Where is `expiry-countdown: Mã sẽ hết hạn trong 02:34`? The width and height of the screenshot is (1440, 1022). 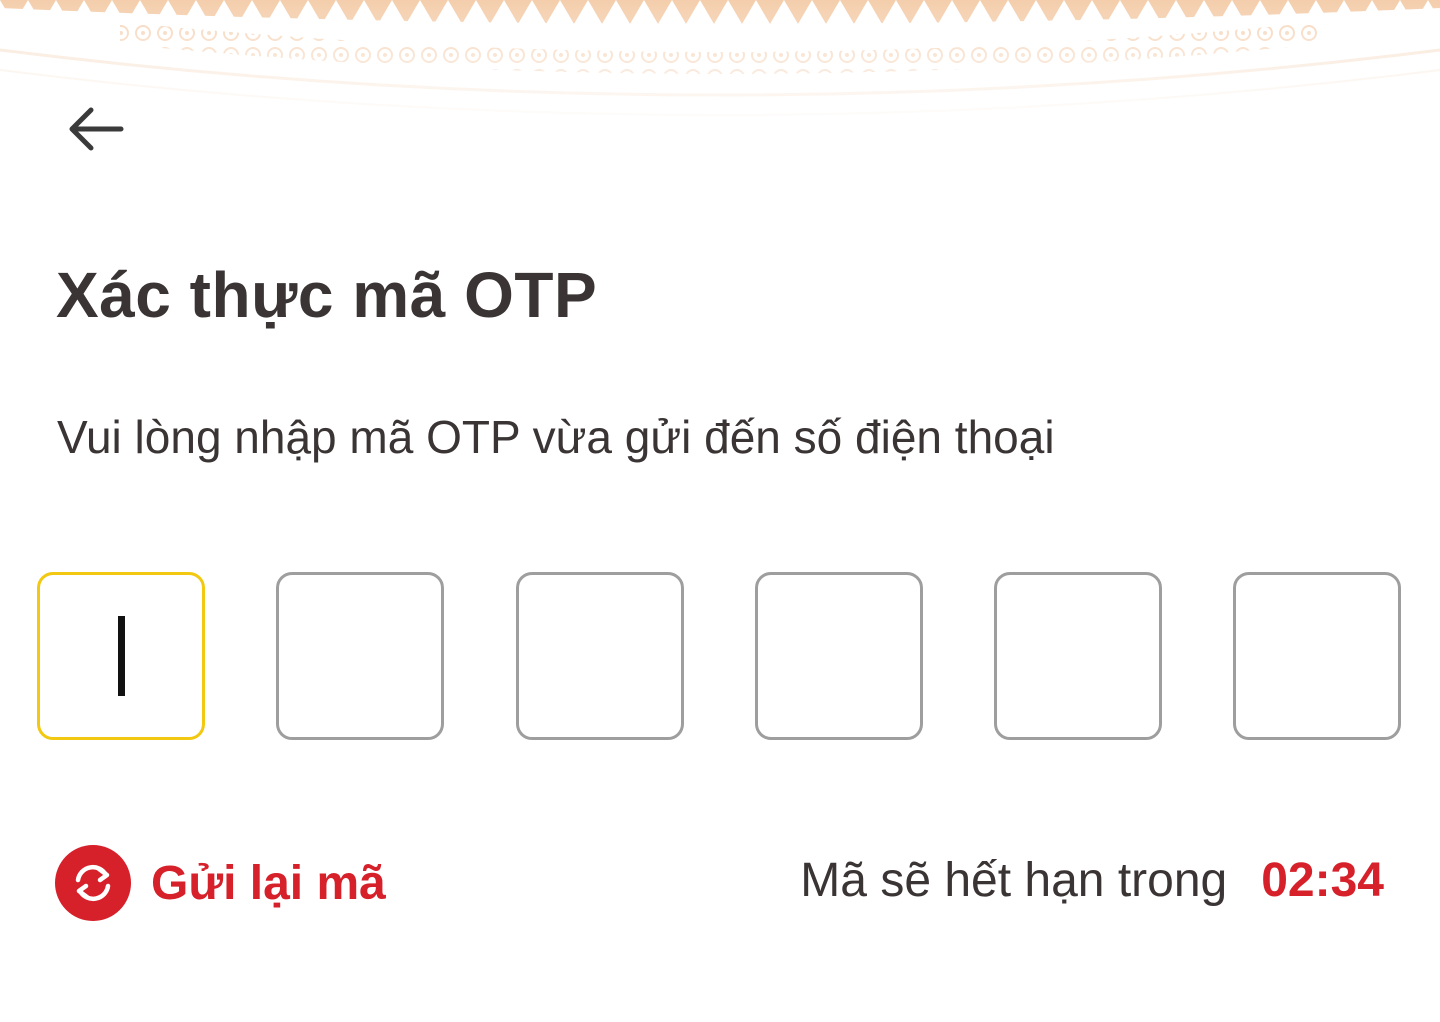
expiry-countdown: Mã sẽ hết hạn trong 02:34 is located at coordinates (1092, 880).